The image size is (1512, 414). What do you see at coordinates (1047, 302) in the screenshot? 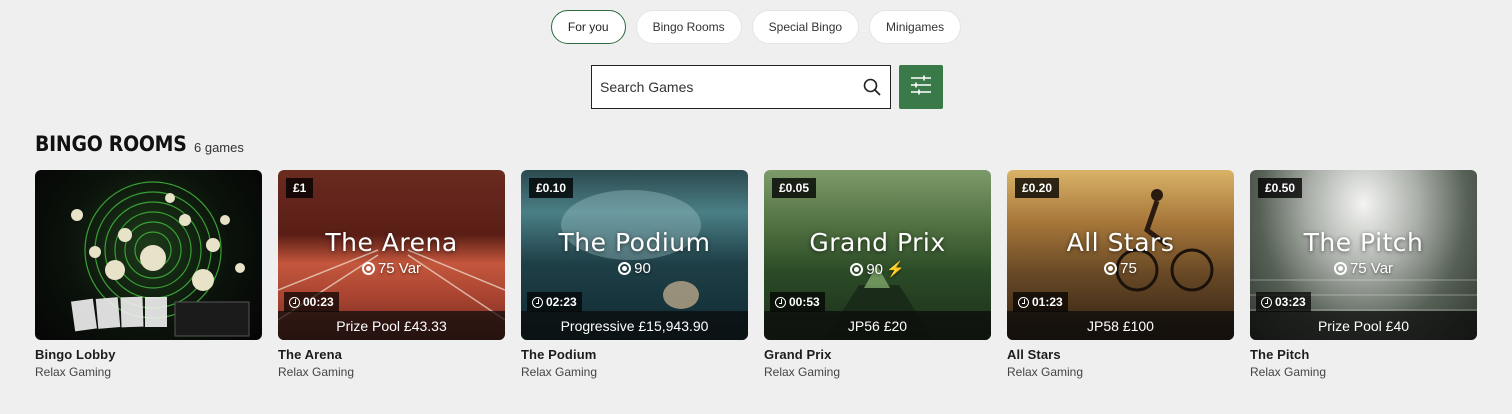
I see `timer-value: 01:23` at bounding box center [1047, 302].